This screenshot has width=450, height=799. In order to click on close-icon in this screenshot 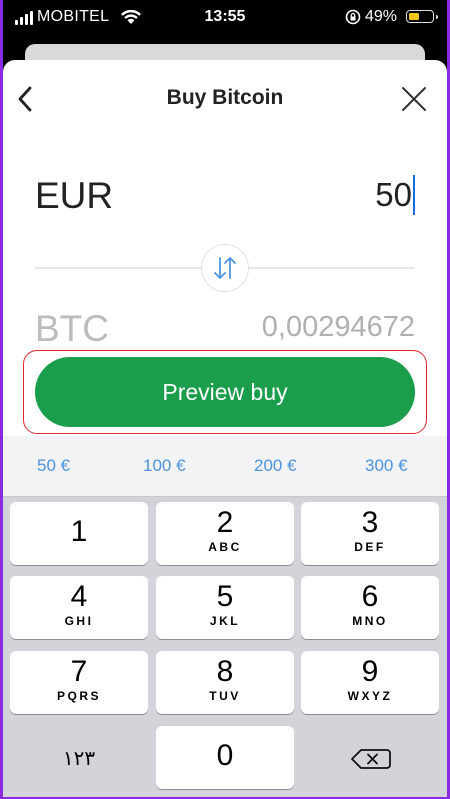, I will do `click(414, 99)`.